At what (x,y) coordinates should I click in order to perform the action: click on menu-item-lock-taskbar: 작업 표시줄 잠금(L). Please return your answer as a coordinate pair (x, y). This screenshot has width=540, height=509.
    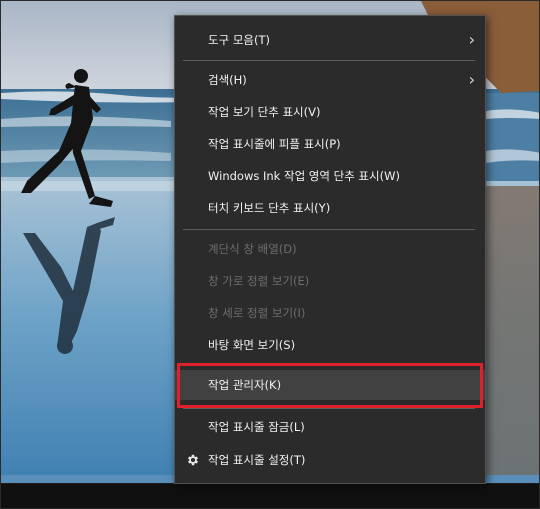
    Looking at the image, I should click on (330, 427).